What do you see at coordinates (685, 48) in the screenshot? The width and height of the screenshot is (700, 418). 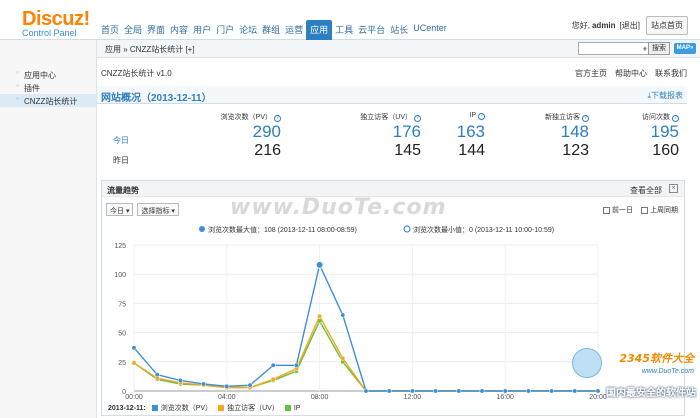 I see `map-button: MAP»` at bounding box center [685, 48].